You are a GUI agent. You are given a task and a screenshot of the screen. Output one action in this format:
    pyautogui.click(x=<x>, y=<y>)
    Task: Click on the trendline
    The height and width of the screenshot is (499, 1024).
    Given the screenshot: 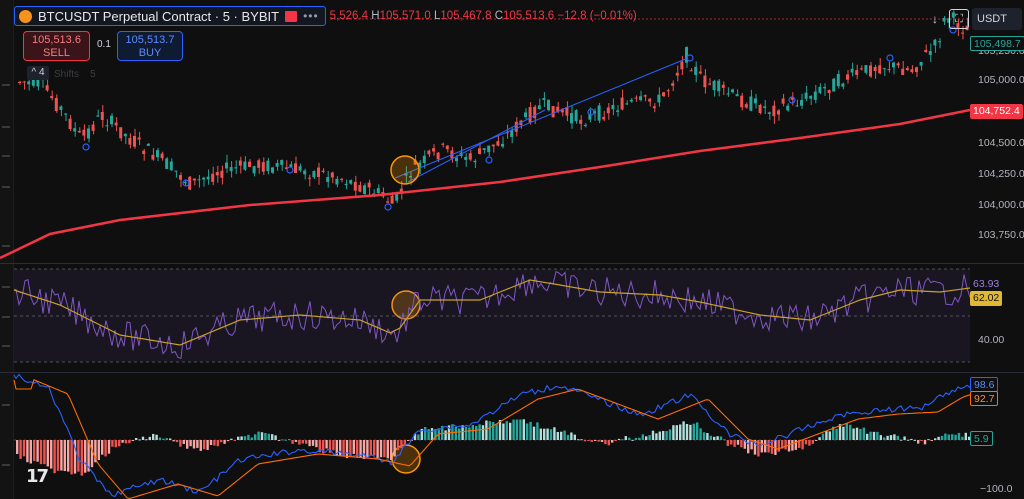 What is the action you would take?
    pyautogui.click(x=476, y=146)
    